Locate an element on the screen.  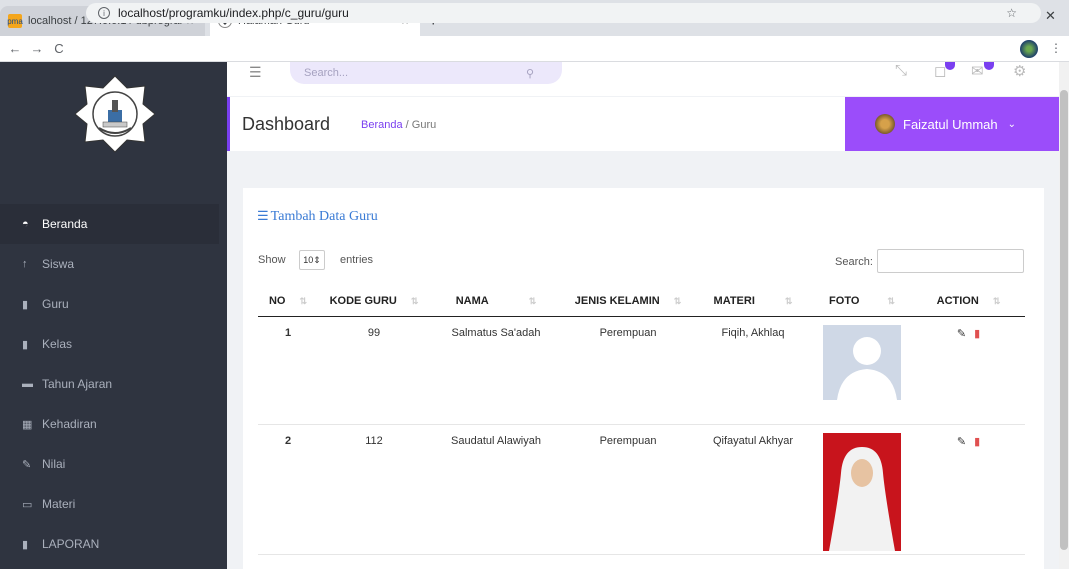
chevron-down-icon: ⌄ is located at coordinates (1012, 124).